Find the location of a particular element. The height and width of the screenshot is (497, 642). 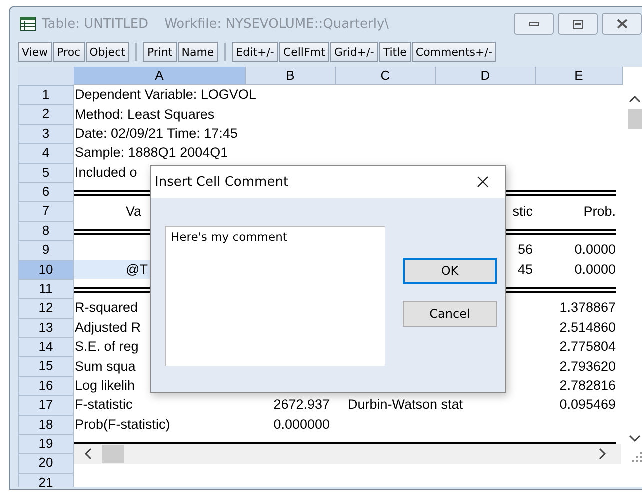

row-number: 7 is located at coordinates (46, 212).